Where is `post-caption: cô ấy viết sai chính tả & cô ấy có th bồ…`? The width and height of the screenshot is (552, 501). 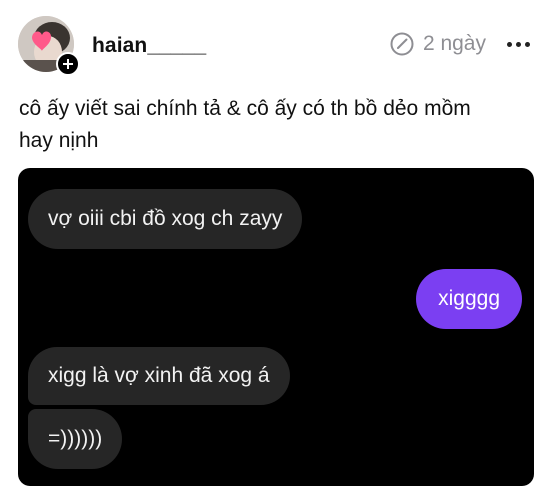
post-caption: cô ấy viết sai chính tả & cô ấy có th bồ… is located at coordinates (279, 125).